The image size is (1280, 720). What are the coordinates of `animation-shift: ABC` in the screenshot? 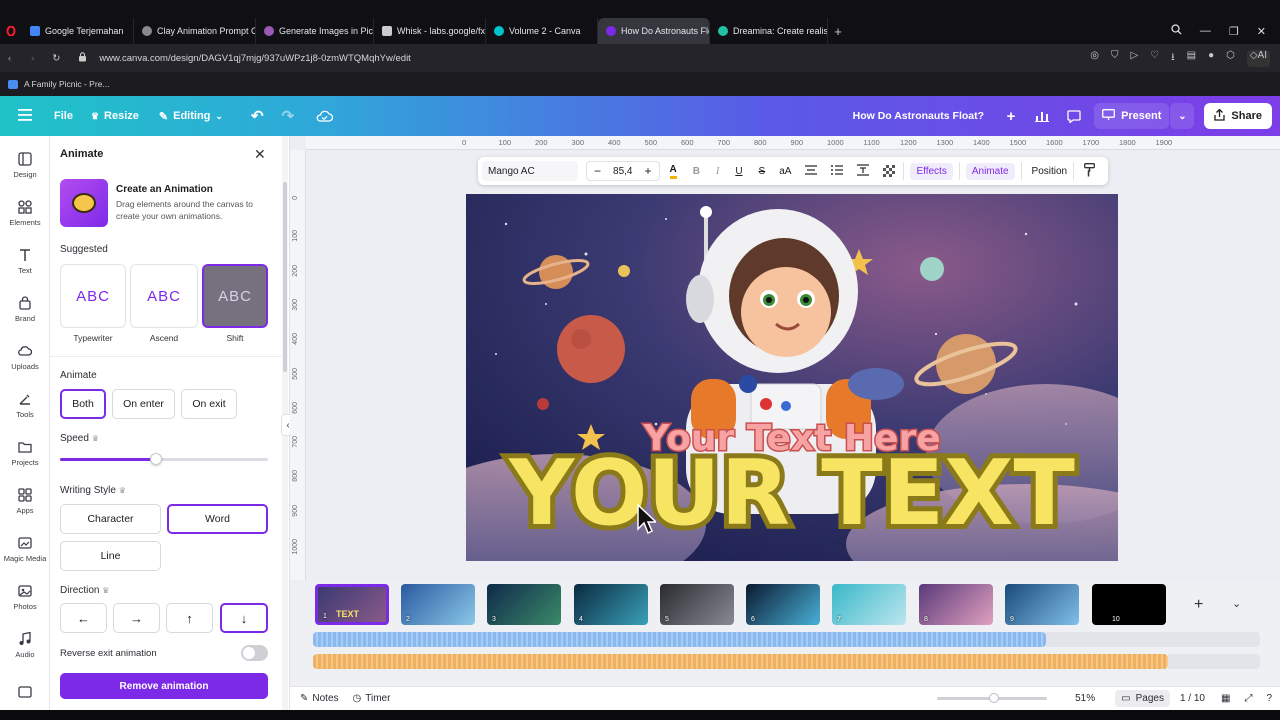 It's located at (235, 296).